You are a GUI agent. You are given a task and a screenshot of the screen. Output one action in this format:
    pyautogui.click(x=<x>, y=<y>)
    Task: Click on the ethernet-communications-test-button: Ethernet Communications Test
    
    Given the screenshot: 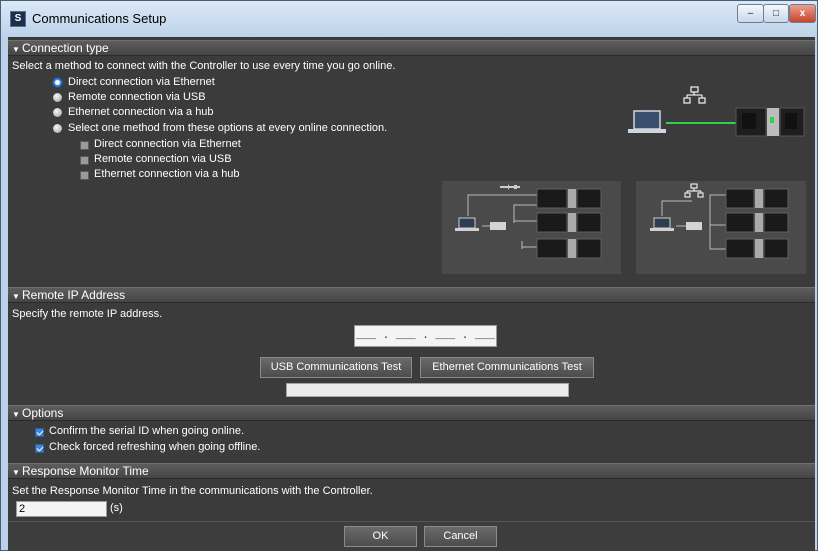 What is the action you would take?
    pyautogui.click(x=507, y=367)
    